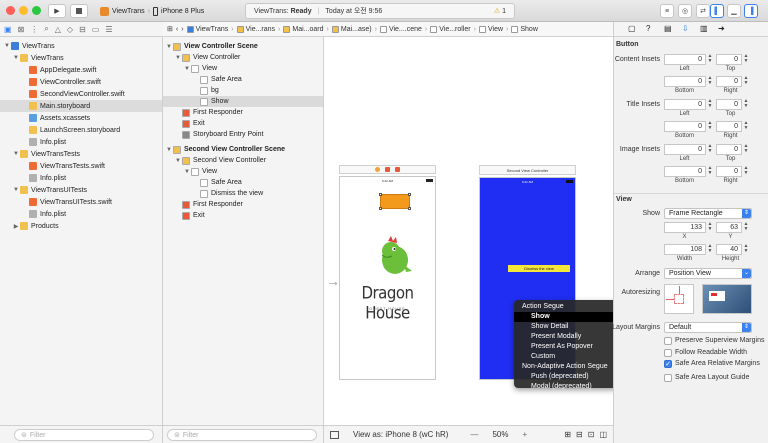 This screenshot has width=768, height=443. What do you see at coordinates (46, 29) in the screenshot?
I see `find-tab-icon: ⌕` at bounding box center [46, 29].